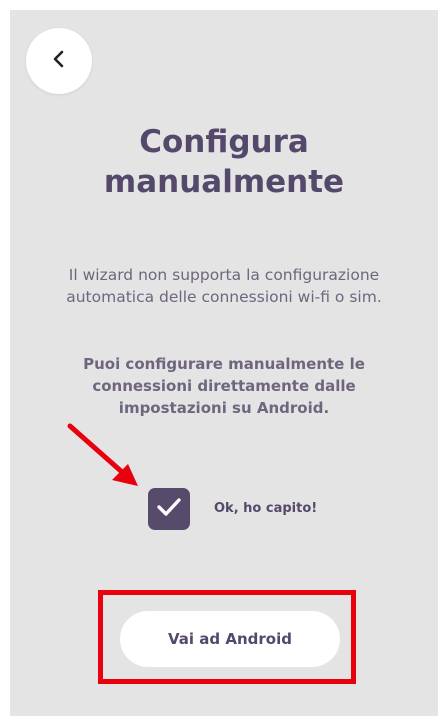 This screenshot has height=726, width=448. I want to click on instructions-text-line-1: Puoi configurare manualmente le, so click(224, 364).